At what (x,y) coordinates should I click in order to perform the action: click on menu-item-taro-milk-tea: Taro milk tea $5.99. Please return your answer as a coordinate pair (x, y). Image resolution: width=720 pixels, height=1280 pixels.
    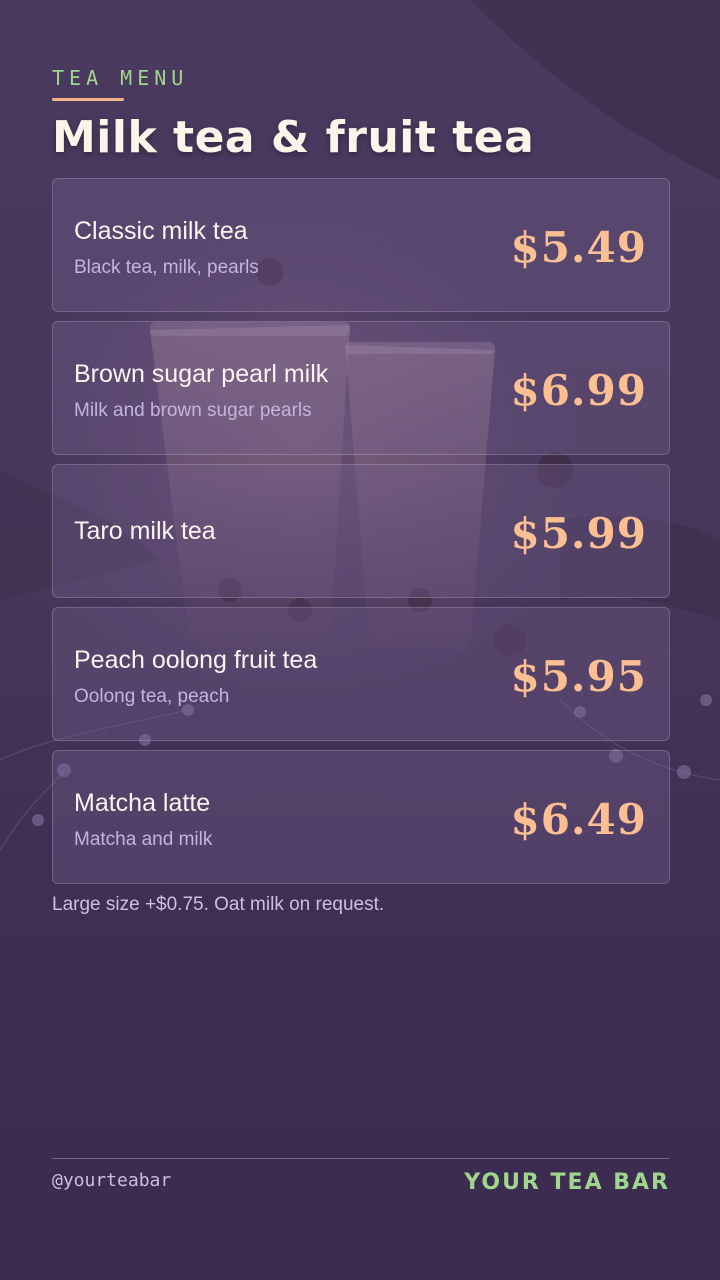
    Looking at the image, I should click on (361, 531).